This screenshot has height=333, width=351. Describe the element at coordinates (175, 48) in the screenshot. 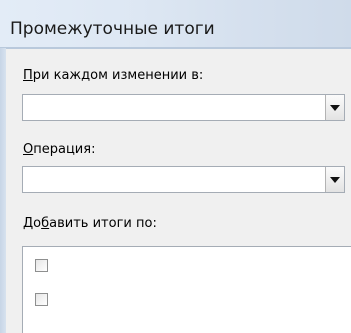

I see `window-frame-top` at that location.